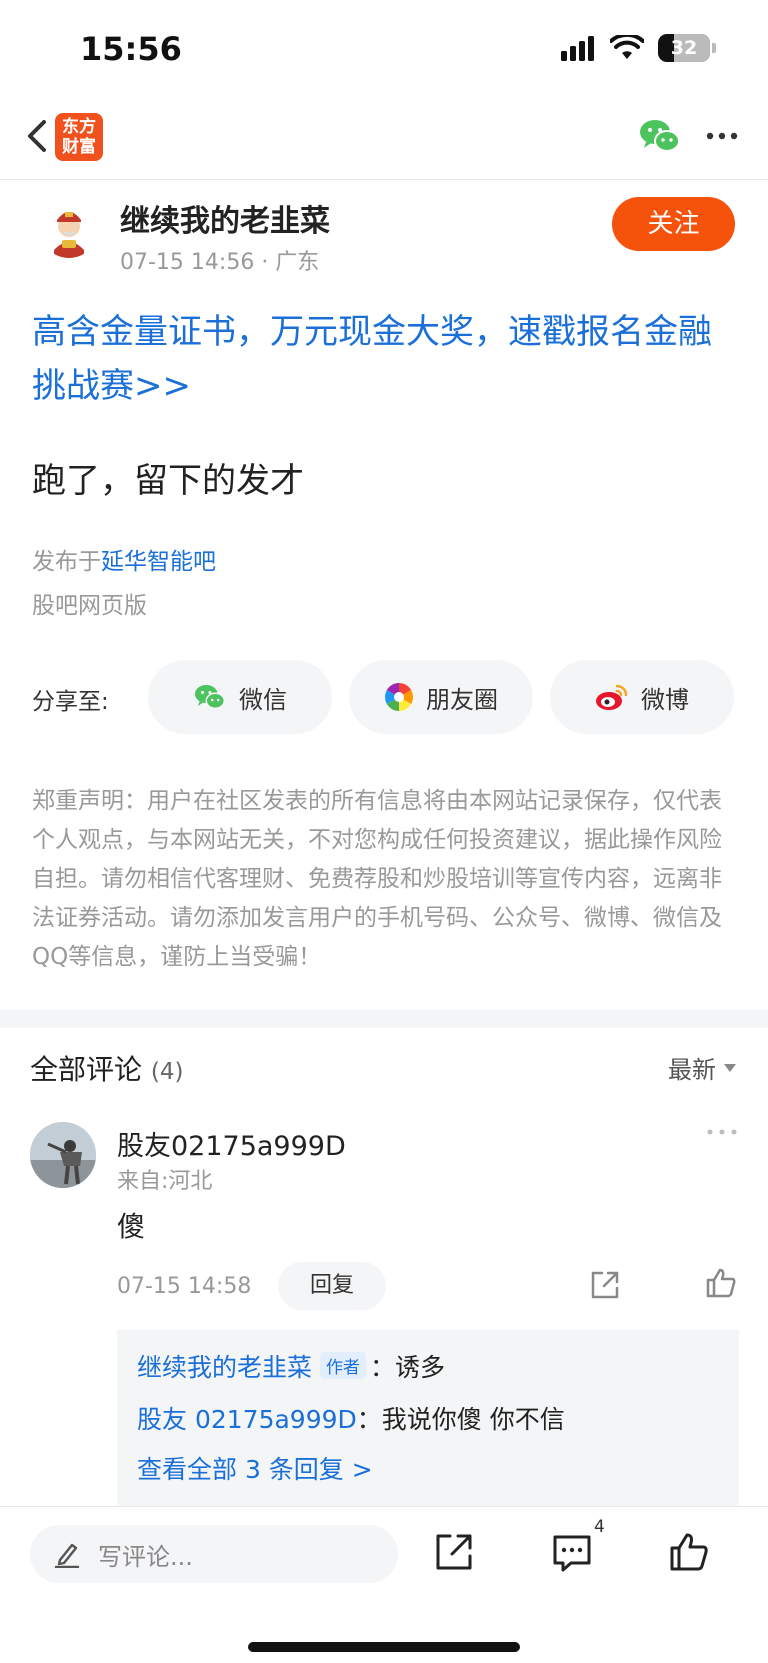 The image size is (768, 1663). I want to click on reply-button: 回复, so click(332, 1286).